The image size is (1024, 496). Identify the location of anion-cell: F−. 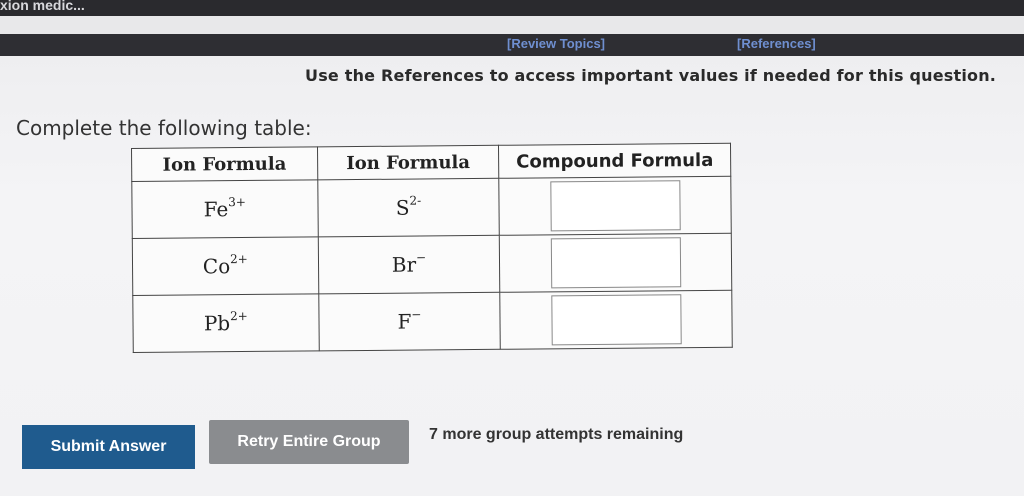
(409, 321).